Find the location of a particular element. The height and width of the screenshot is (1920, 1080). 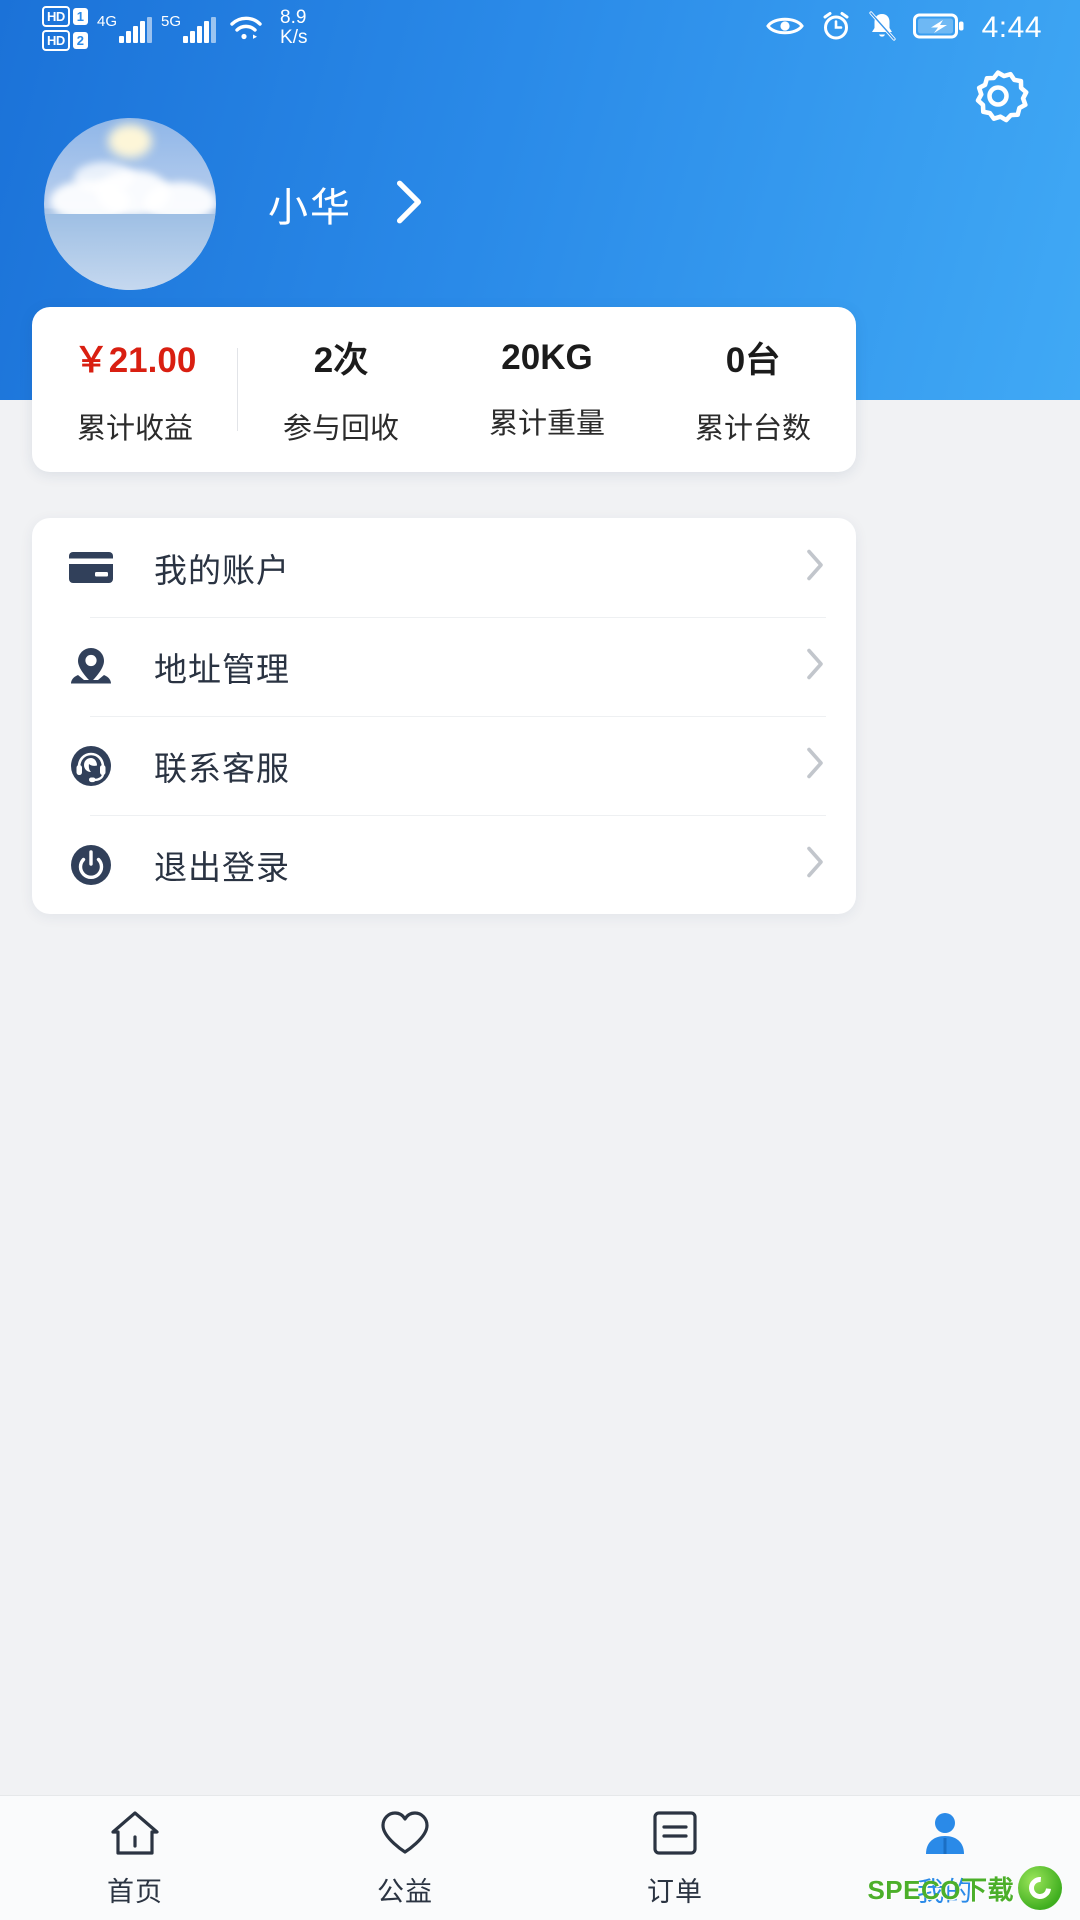

nav-tab-charity: 公益 is located at coordinates (405, 1858).